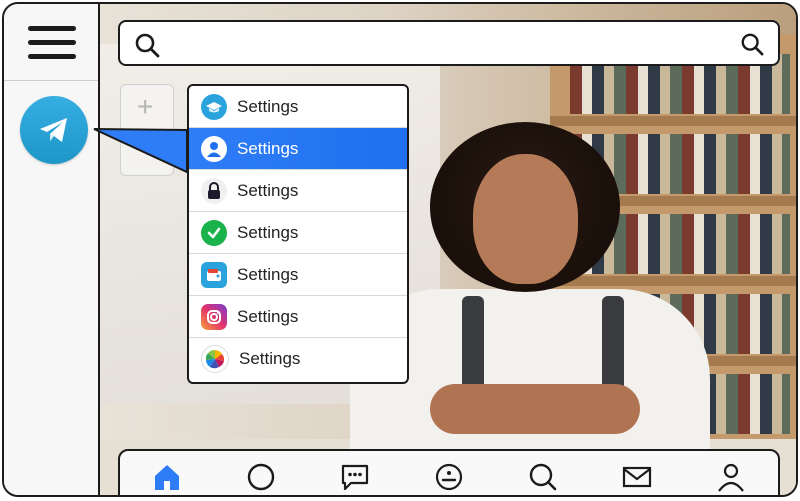 This screenshot has height=501, width=800. I want to click on dropdown-item-1: Settings, so click(298, 107).